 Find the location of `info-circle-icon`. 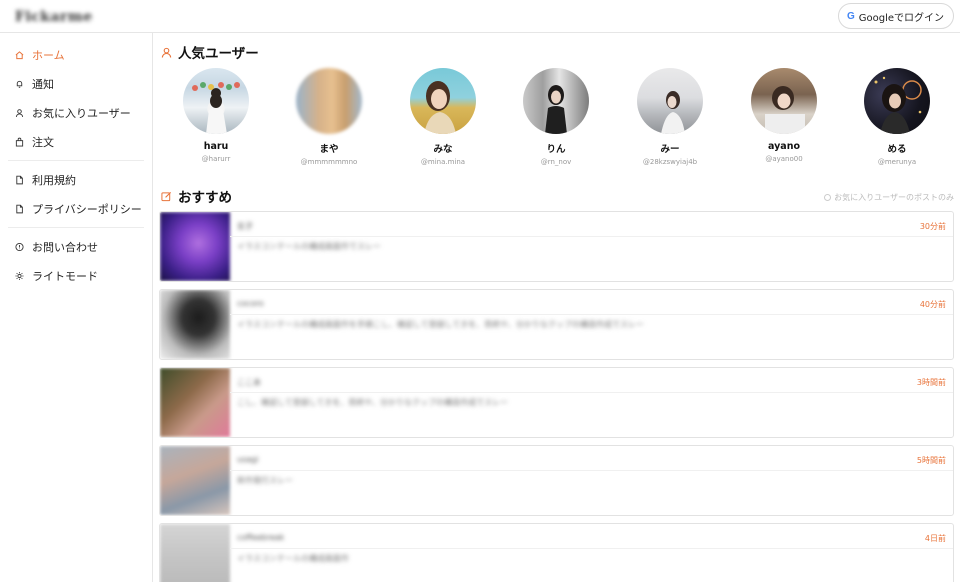

info-circle-icon is located at coordinates (19, 247).